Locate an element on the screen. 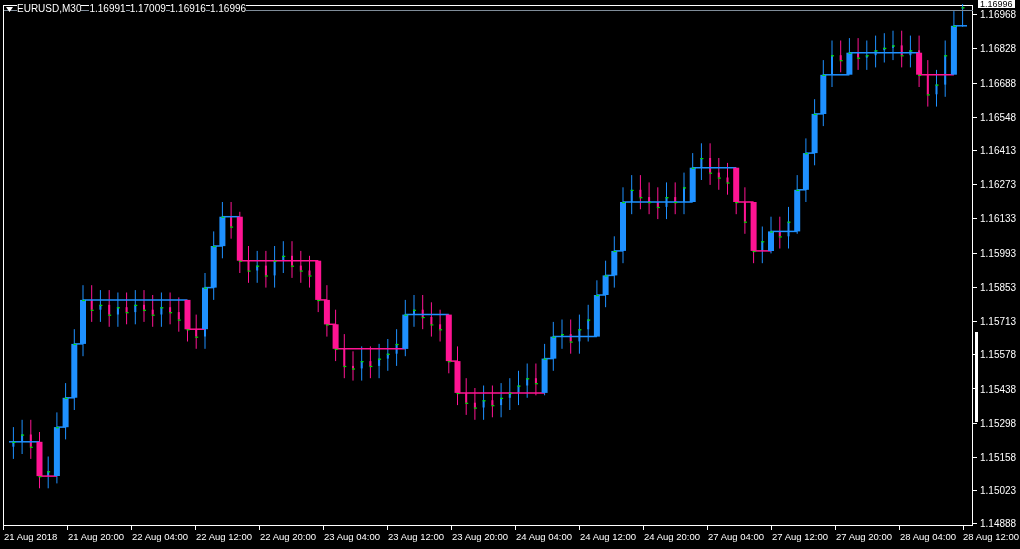 The image size is (1020, 549). time-axis-label: 28 Aug 12:00 is located at coordinates (991, 537).